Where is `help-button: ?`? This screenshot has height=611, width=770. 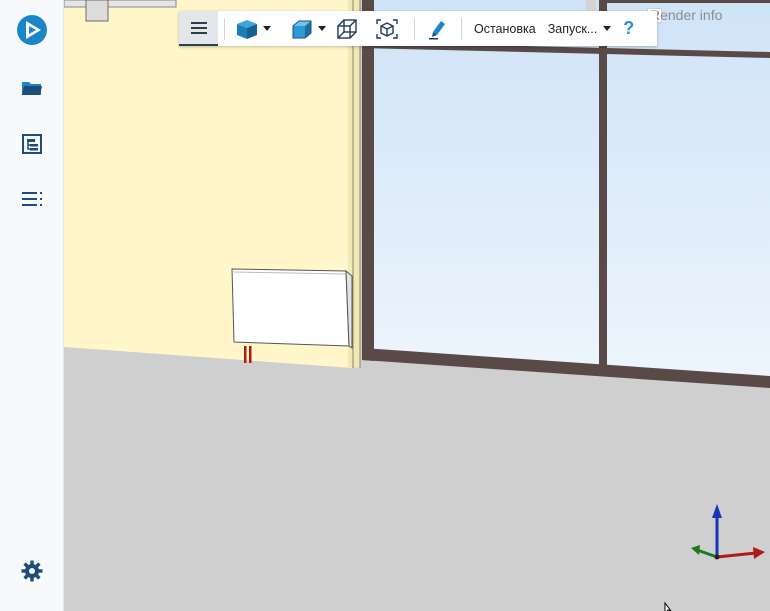
help-button: ? is located at coordinates (629, 28).